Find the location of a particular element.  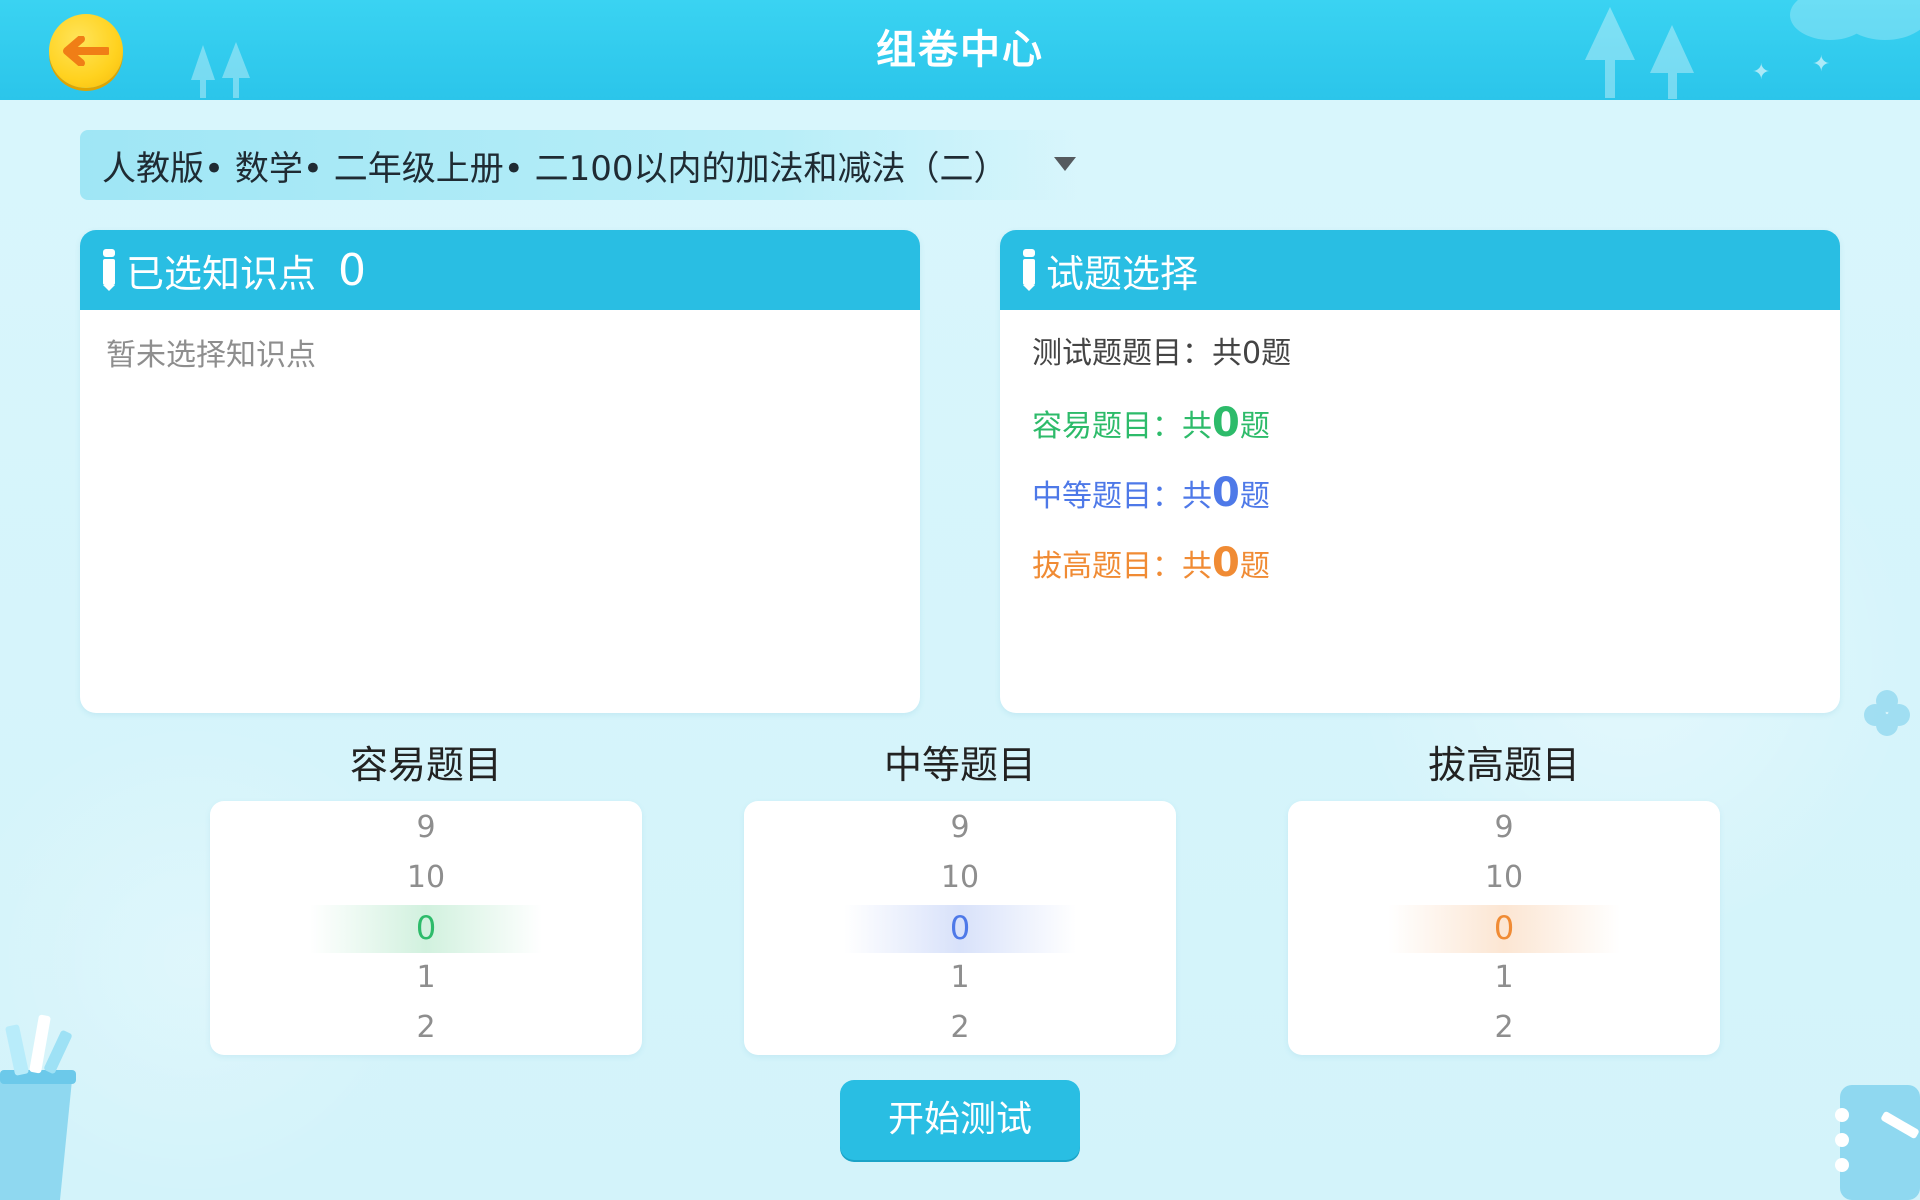

medium-question-picker: 中等题目 9 10 0 1 2 is located at coordinates (960, 895).